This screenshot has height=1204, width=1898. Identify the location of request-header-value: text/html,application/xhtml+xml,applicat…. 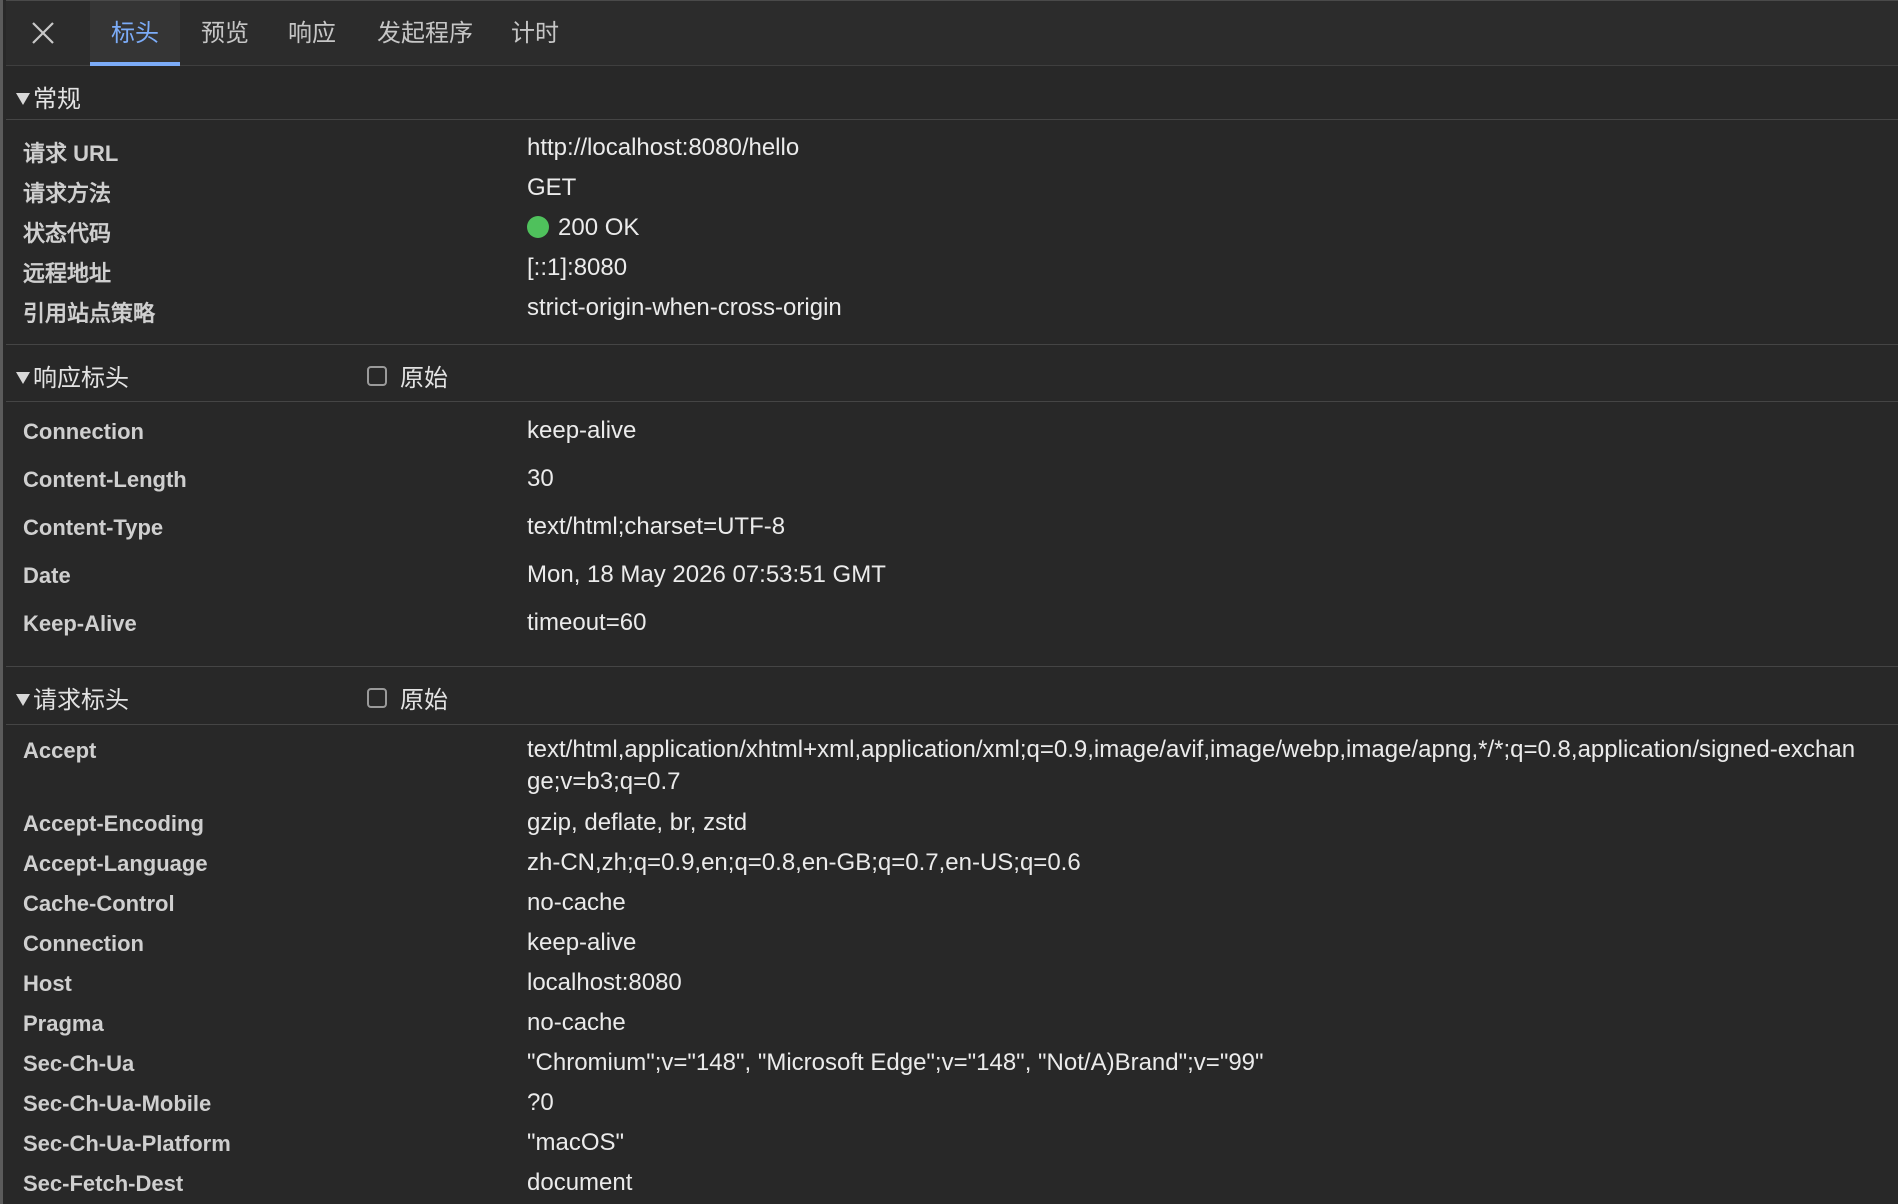
(1191, 765).